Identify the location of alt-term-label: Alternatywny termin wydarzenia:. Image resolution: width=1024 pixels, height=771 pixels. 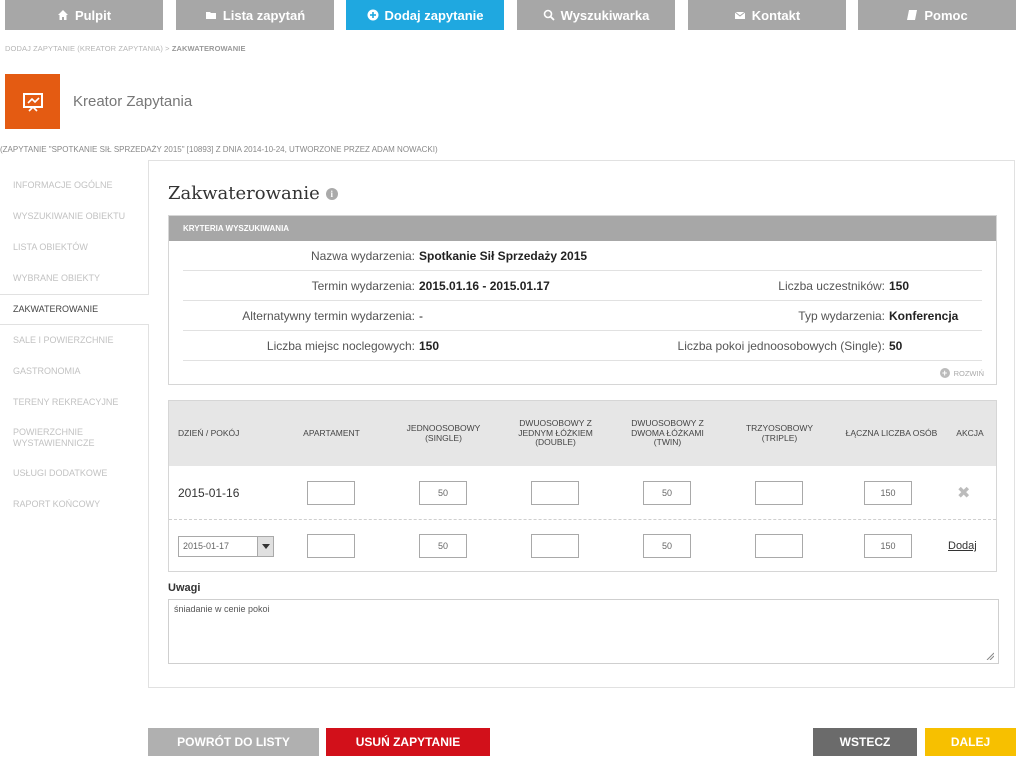
(328, 316).